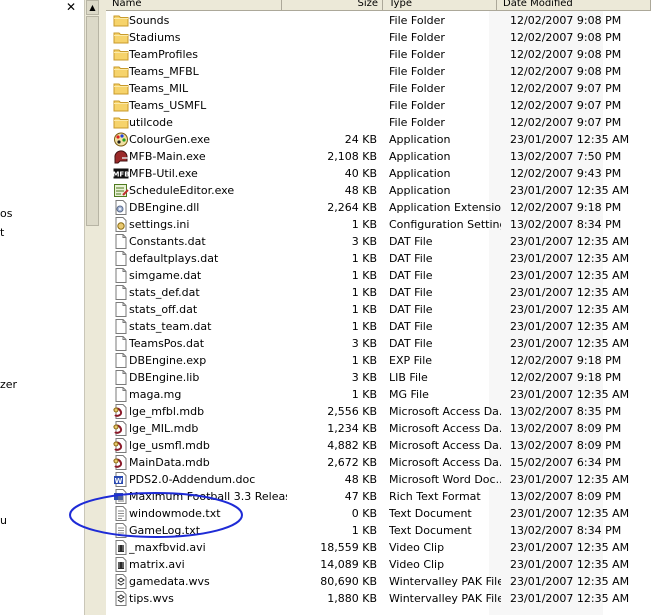 This screenshot has height=615, width=651. What do you see at coordinates (408, 377) in the screenshot?
I see `file-type: LIB File` at bounding box center [408, 377].